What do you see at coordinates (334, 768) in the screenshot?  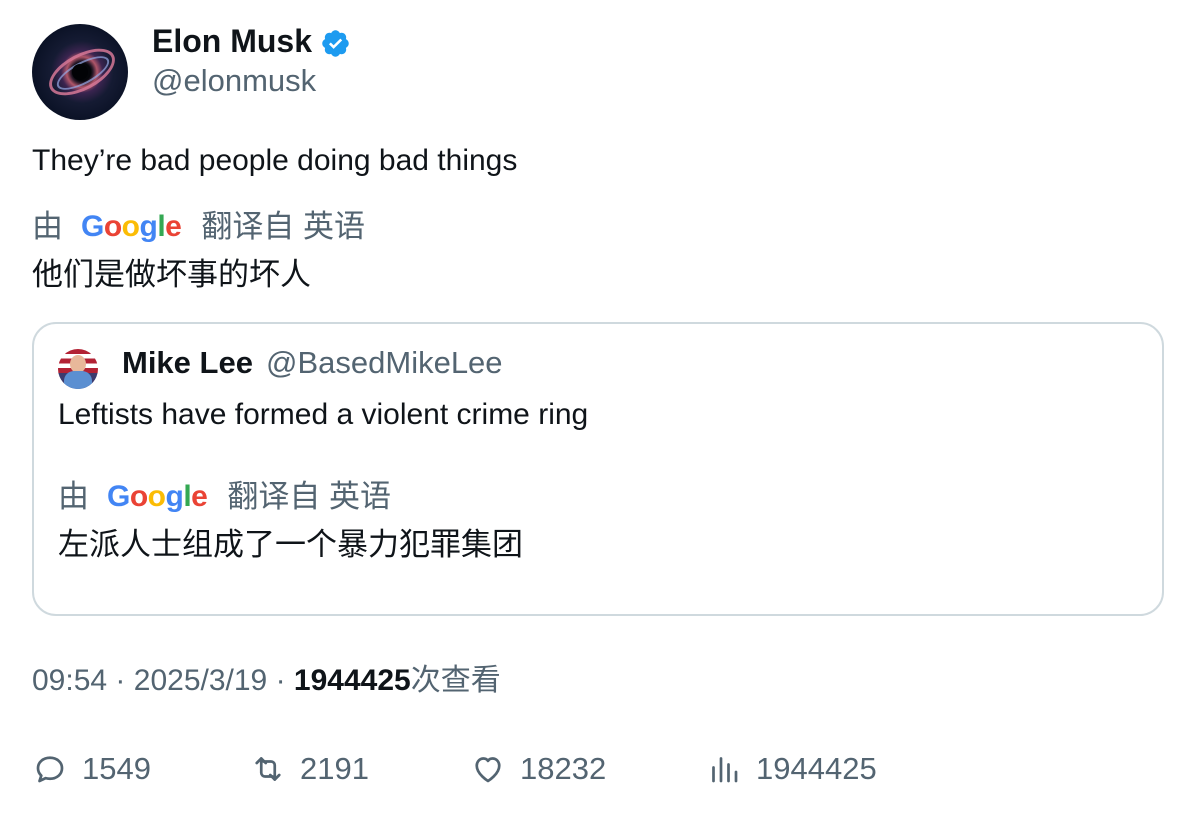 I see `repost-count: 2191` at bounding box center [334, 768].